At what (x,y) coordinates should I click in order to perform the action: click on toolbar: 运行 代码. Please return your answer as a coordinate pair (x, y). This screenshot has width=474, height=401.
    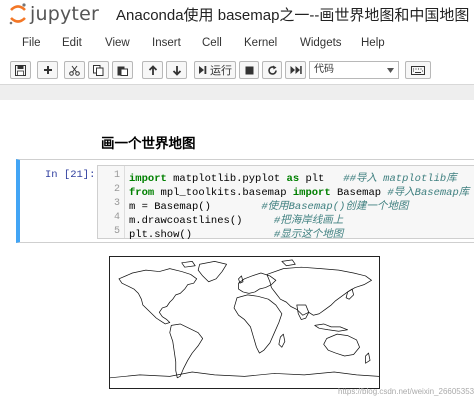
    Looking at the image, I should click on (237, 71).